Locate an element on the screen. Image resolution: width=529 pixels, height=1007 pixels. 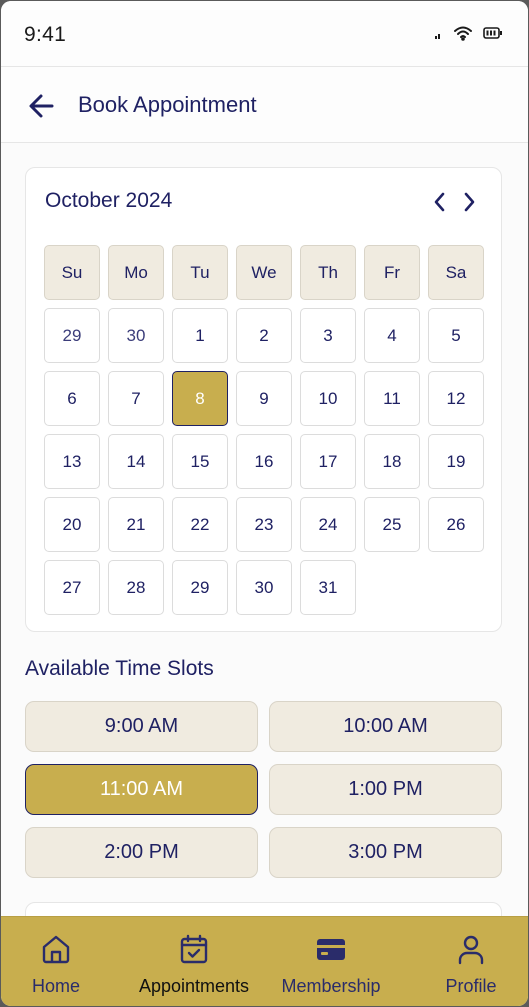
calendar-day: 31 is located at coordinates (328, 587).